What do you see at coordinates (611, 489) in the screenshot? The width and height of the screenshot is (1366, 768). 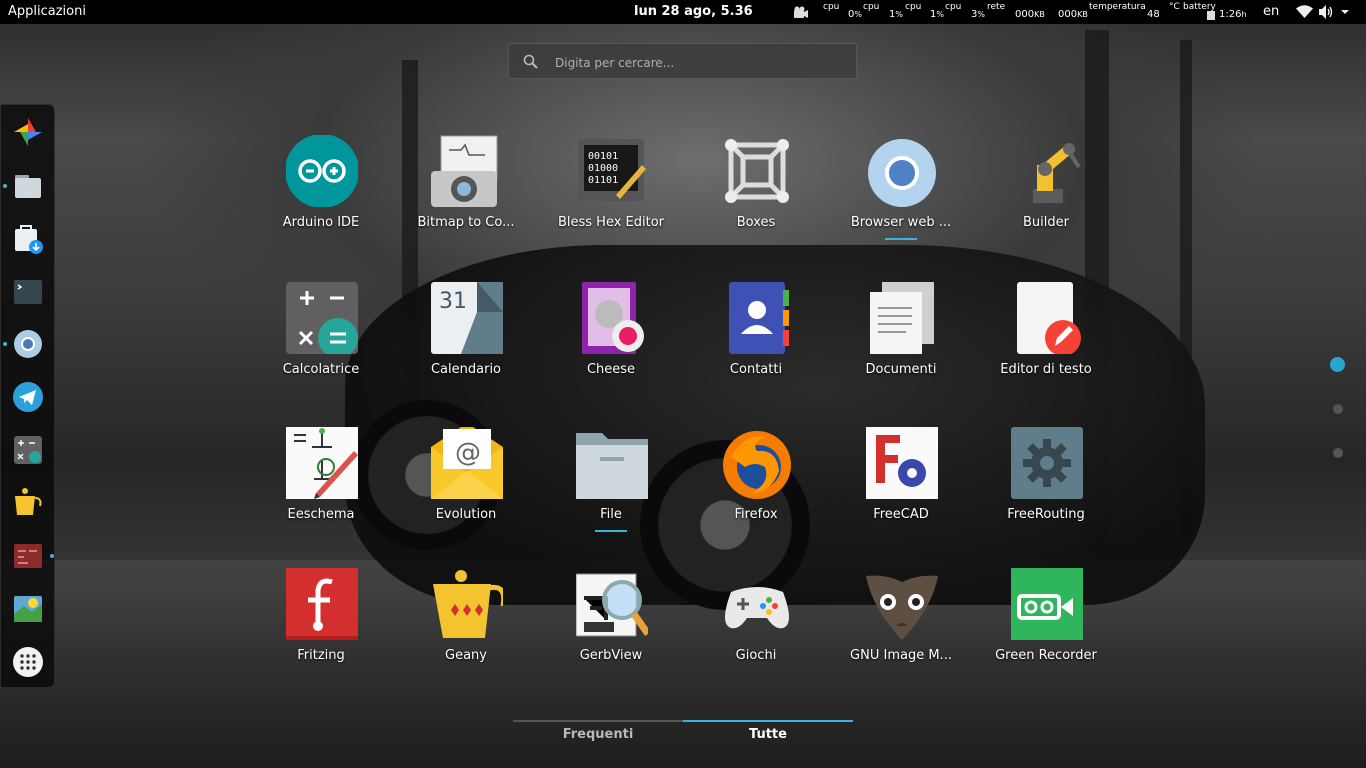 I see `app-file: File` at bounding box center [611, 489].